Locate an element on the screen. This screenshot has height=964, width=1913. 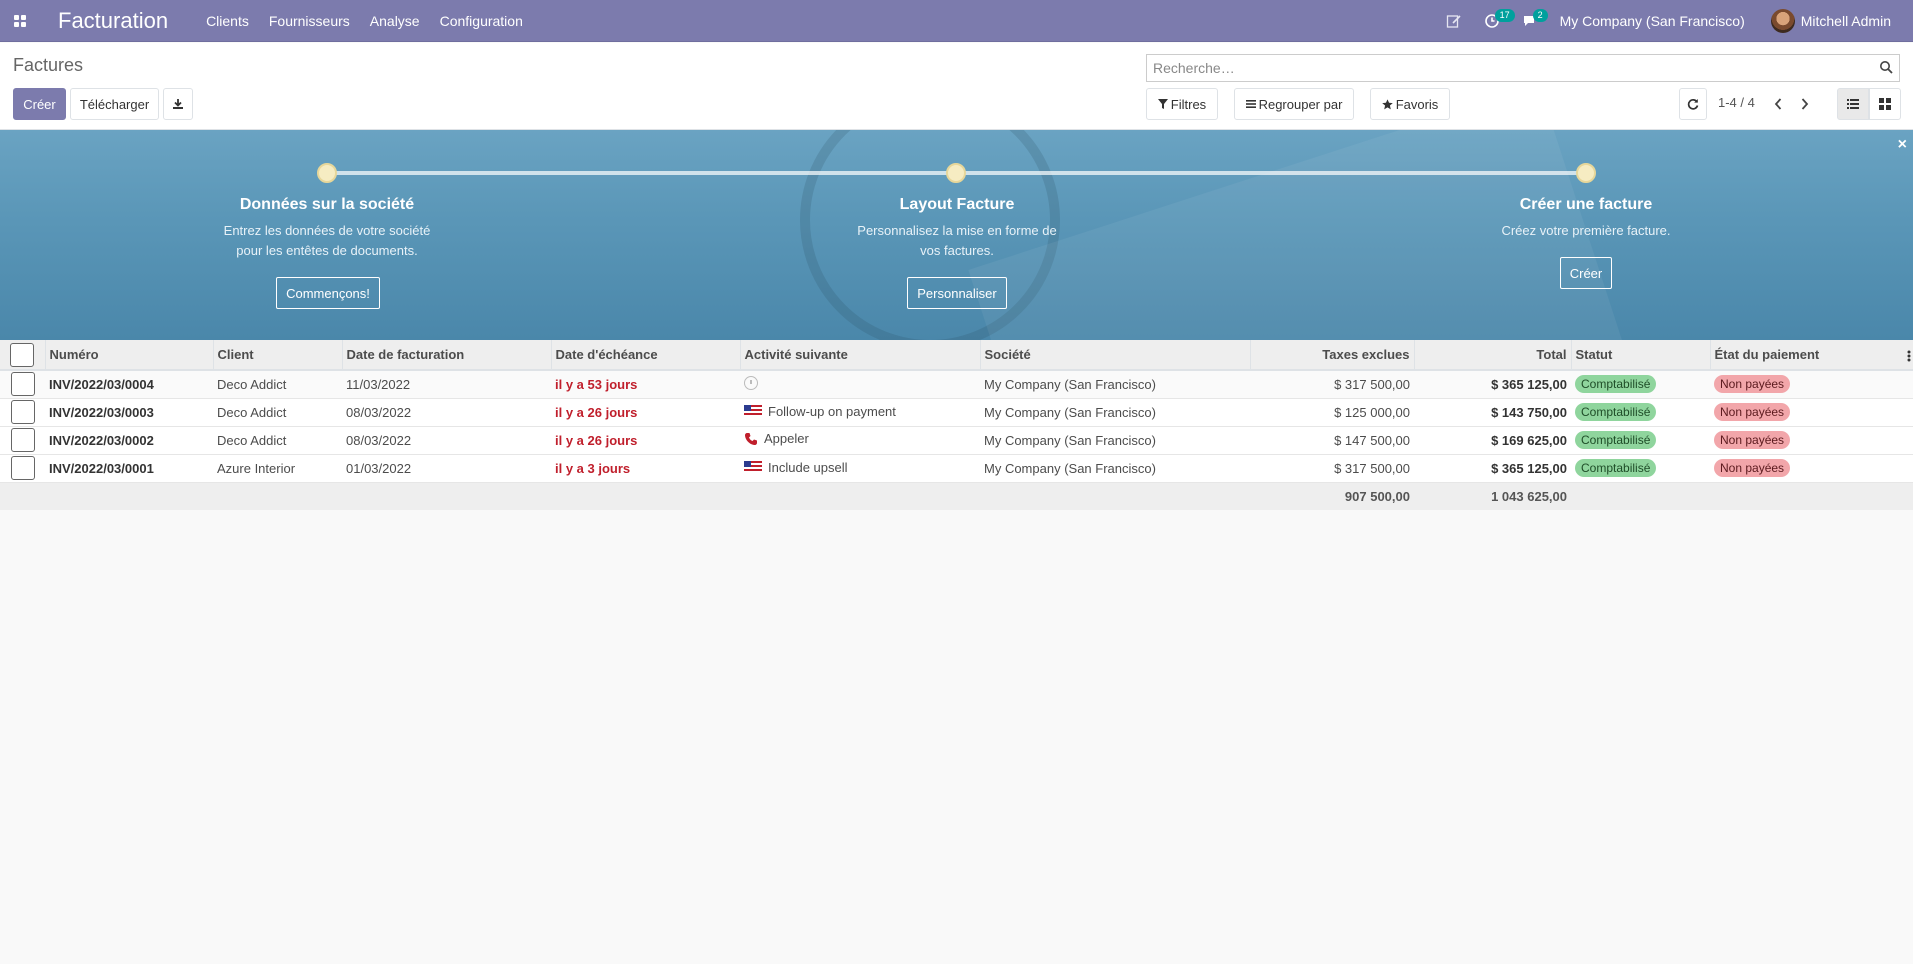
step-description-line2: vos factures. is located at coordinates (957, 250).